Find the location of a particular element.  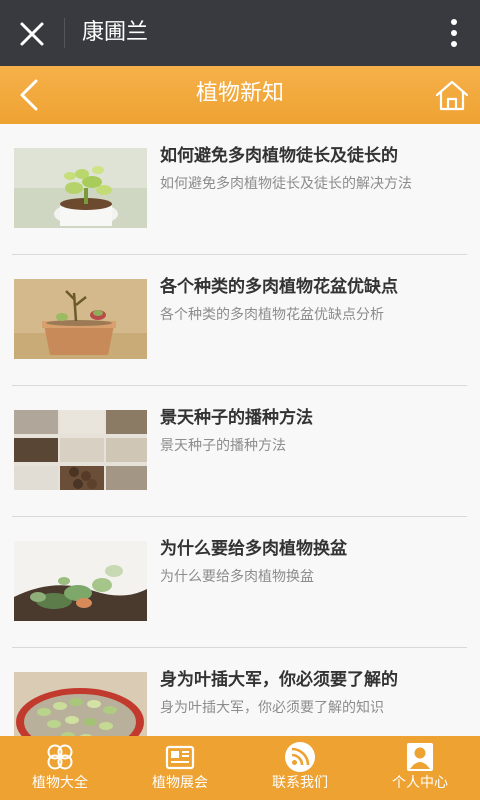

tab-plant-exhibition: 植物展会 is located at coordinates (180, 768).